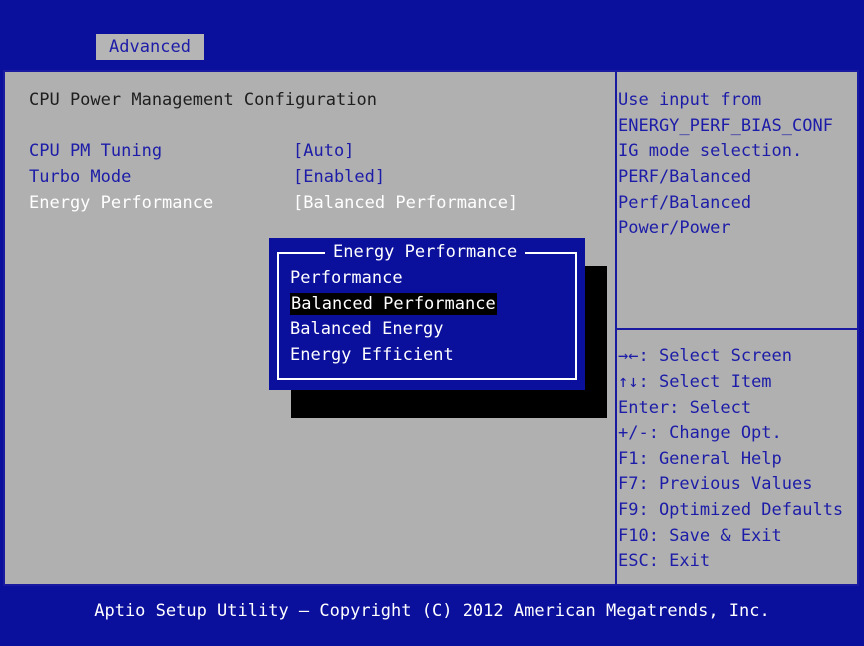 The image size is (864, 646). I want to click on setting-value-energy-performance: [Balanced Performance], so click(405, 203).